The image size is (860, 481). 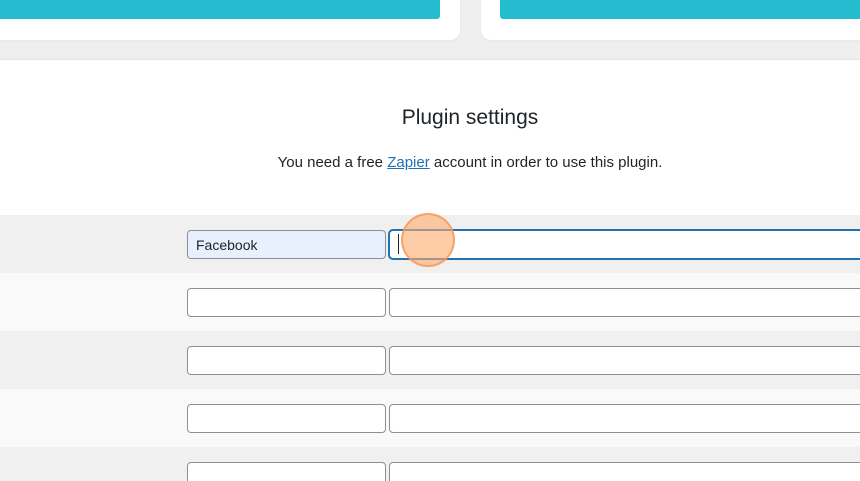 I want to click on go-button: Go, so click(x=680, y=9).